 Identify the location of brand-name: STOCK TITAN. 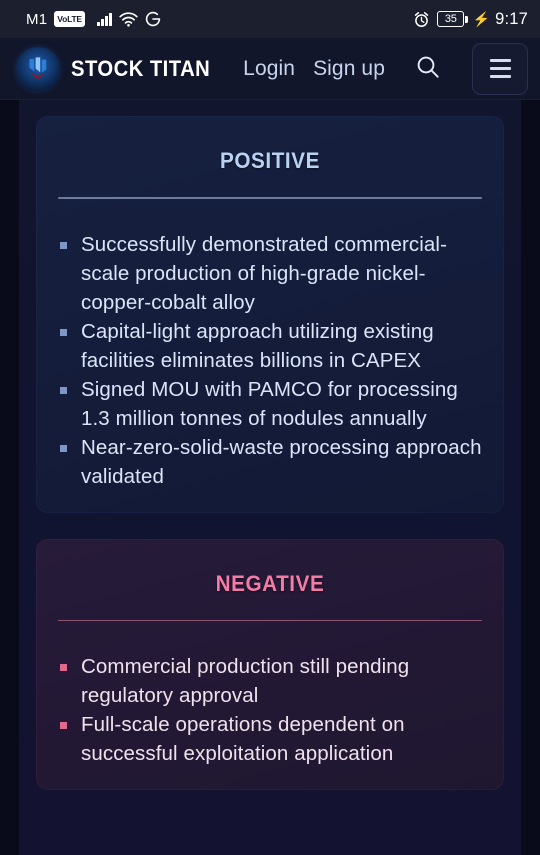
(141, 68).